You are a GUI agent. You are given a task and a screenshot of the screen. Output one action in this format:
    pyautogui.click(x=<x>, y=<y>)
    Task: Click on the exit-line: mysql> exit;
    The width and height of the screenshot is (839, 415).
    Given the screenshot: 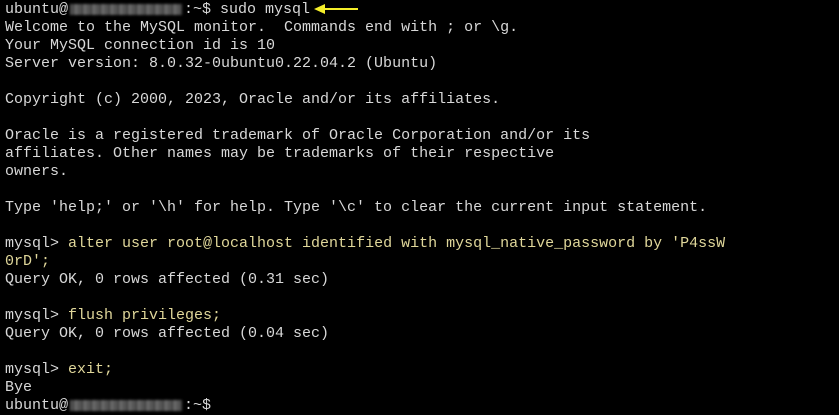 What is the action you would take?
    pyautogui.click(x=422, y=370)
    